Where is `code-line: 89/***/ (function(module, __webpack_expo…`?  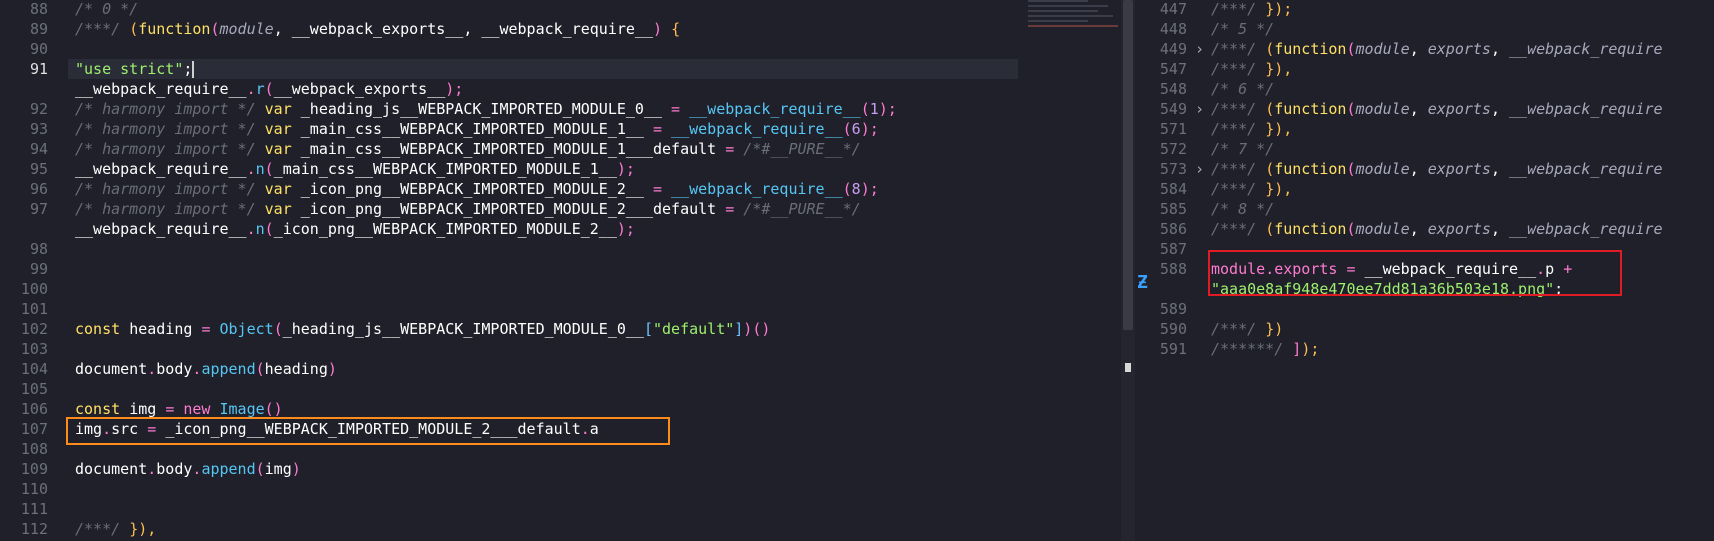 code-line: 89/***/ (function(module, __webpack_expo… is located at coordinates (560, 29).